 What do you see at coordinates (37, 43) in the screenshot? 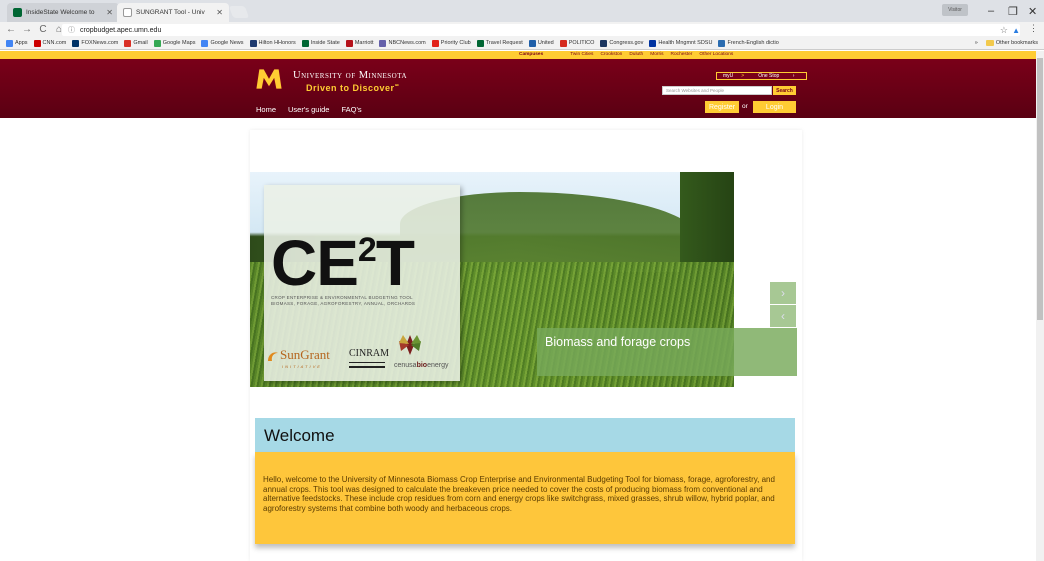
I see `cnn-icon` at bounding box center [37, 43].